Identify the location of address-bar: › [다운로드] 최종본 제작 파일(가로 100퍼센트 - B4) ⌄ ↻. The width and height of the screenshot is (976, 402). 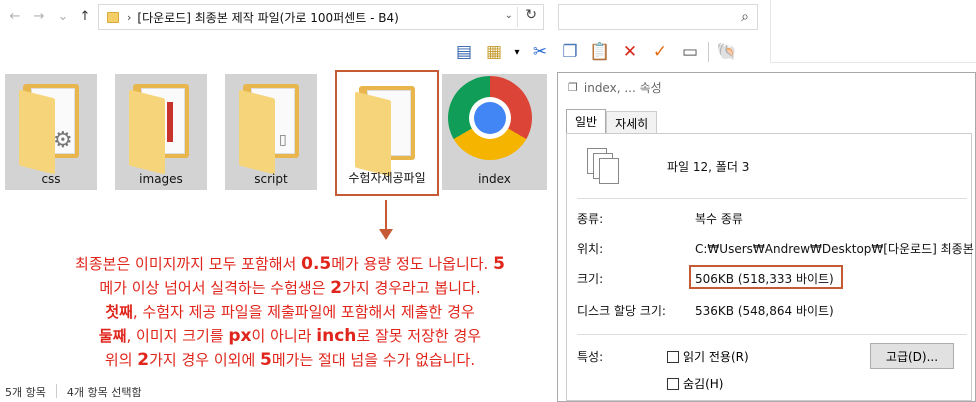
(321, 17).